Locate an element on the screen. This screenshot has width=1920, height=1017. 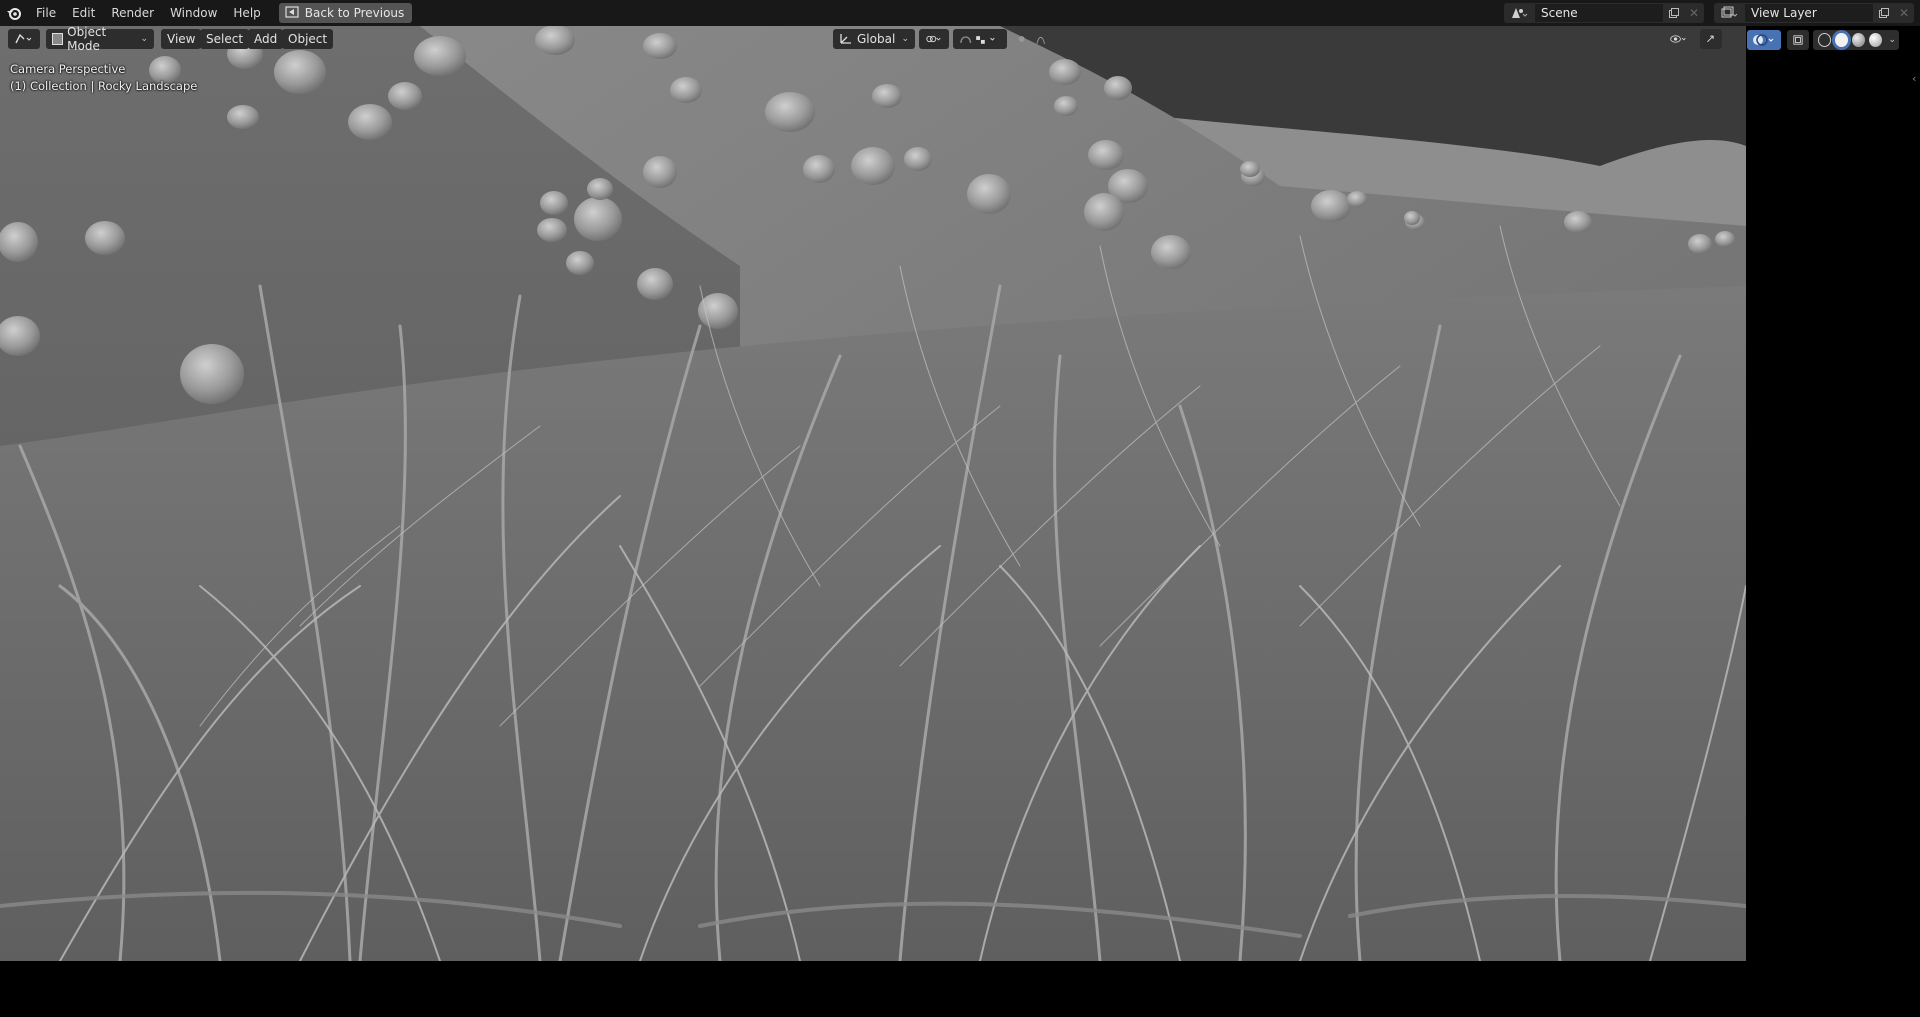
menu-edit: Edit is located at coordinates (83, 13).